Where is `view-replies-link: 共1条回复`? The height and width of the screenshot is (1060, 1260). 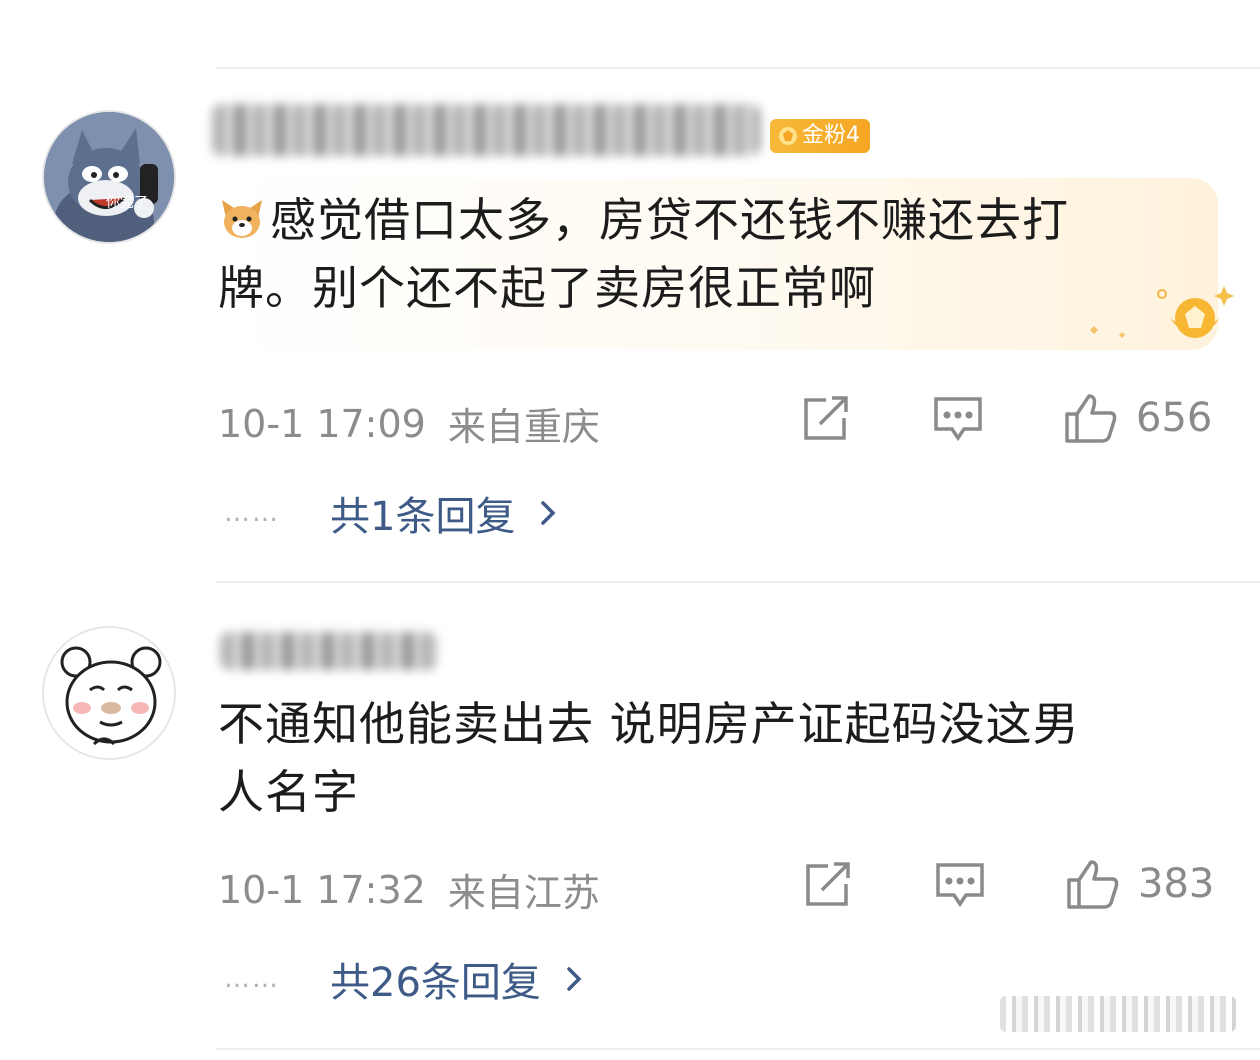
view-replies-link: 共1条回复 is located at coordinates (446, 513).